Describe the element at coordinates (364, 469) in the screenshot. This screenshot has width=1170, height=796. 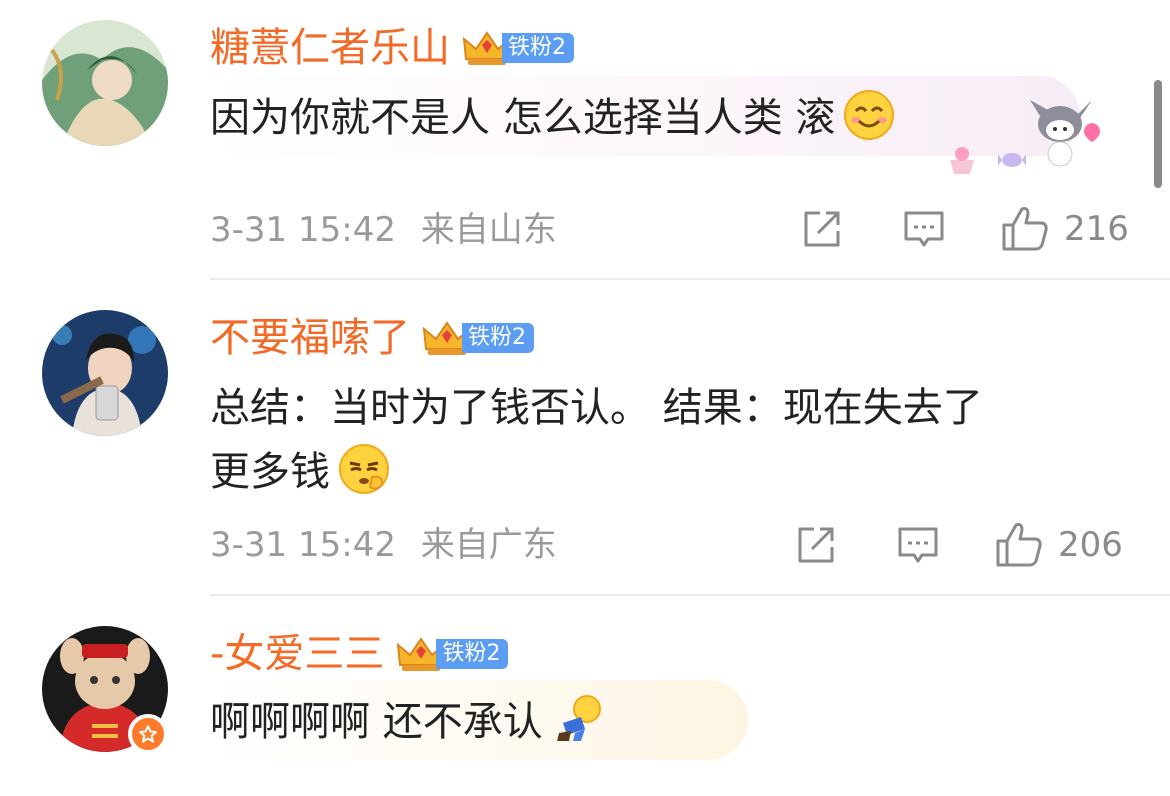
I see `shush-emoji` at that location.